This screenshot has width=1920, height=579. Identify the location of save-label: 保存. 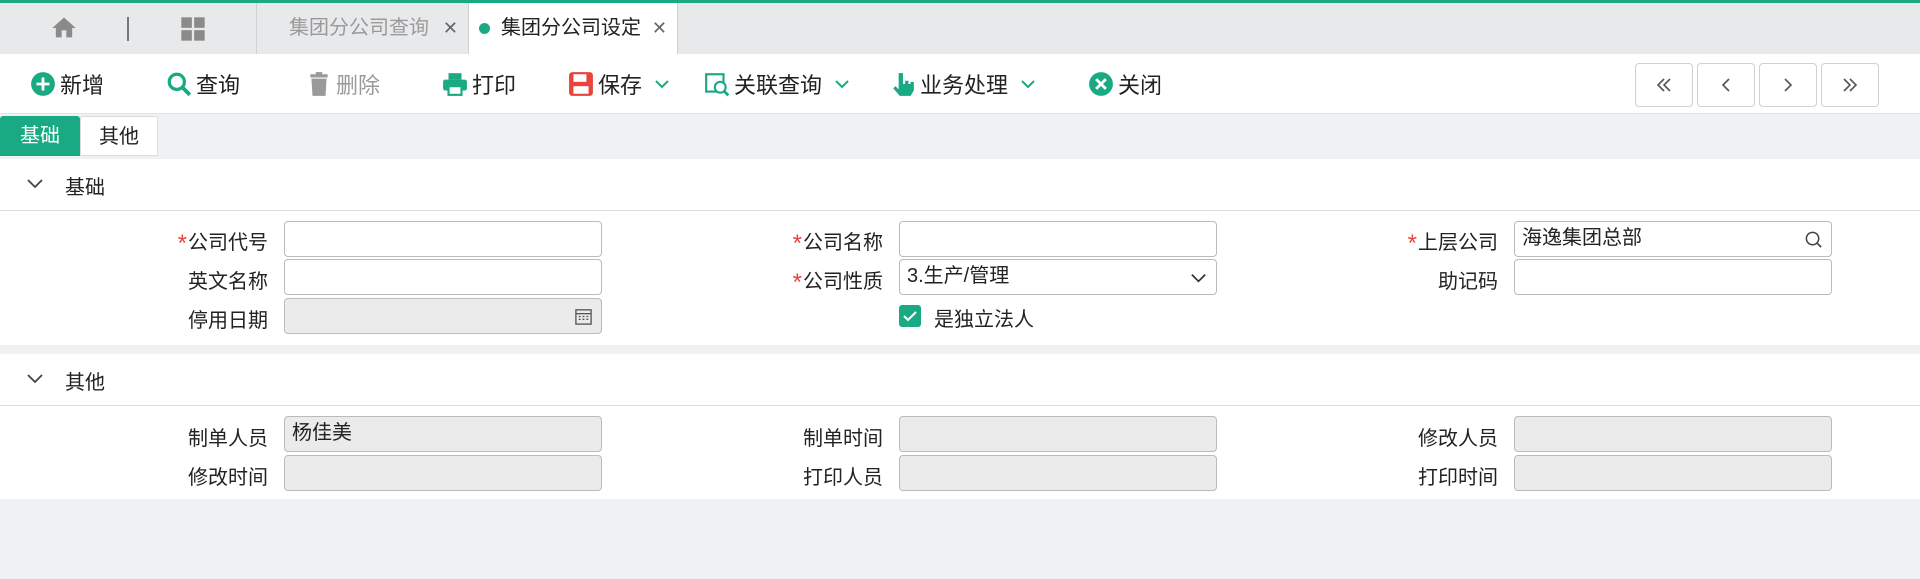
(620, 85).